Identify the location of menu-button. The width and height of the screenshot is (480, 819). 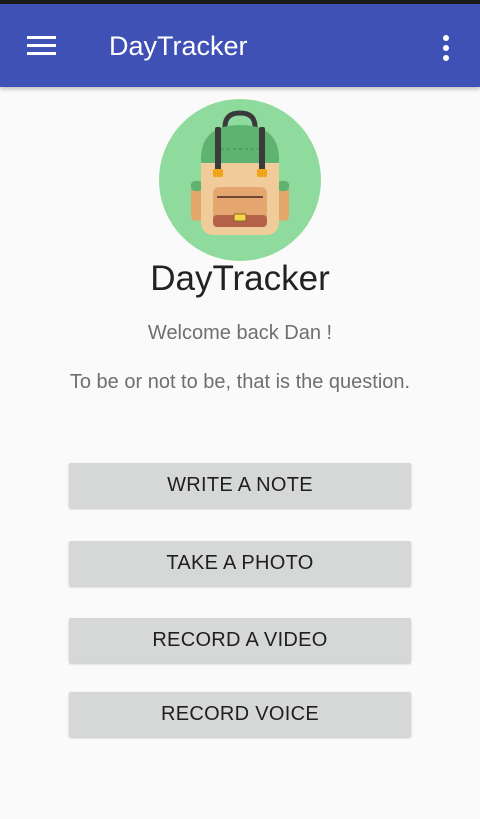
(42, 46).